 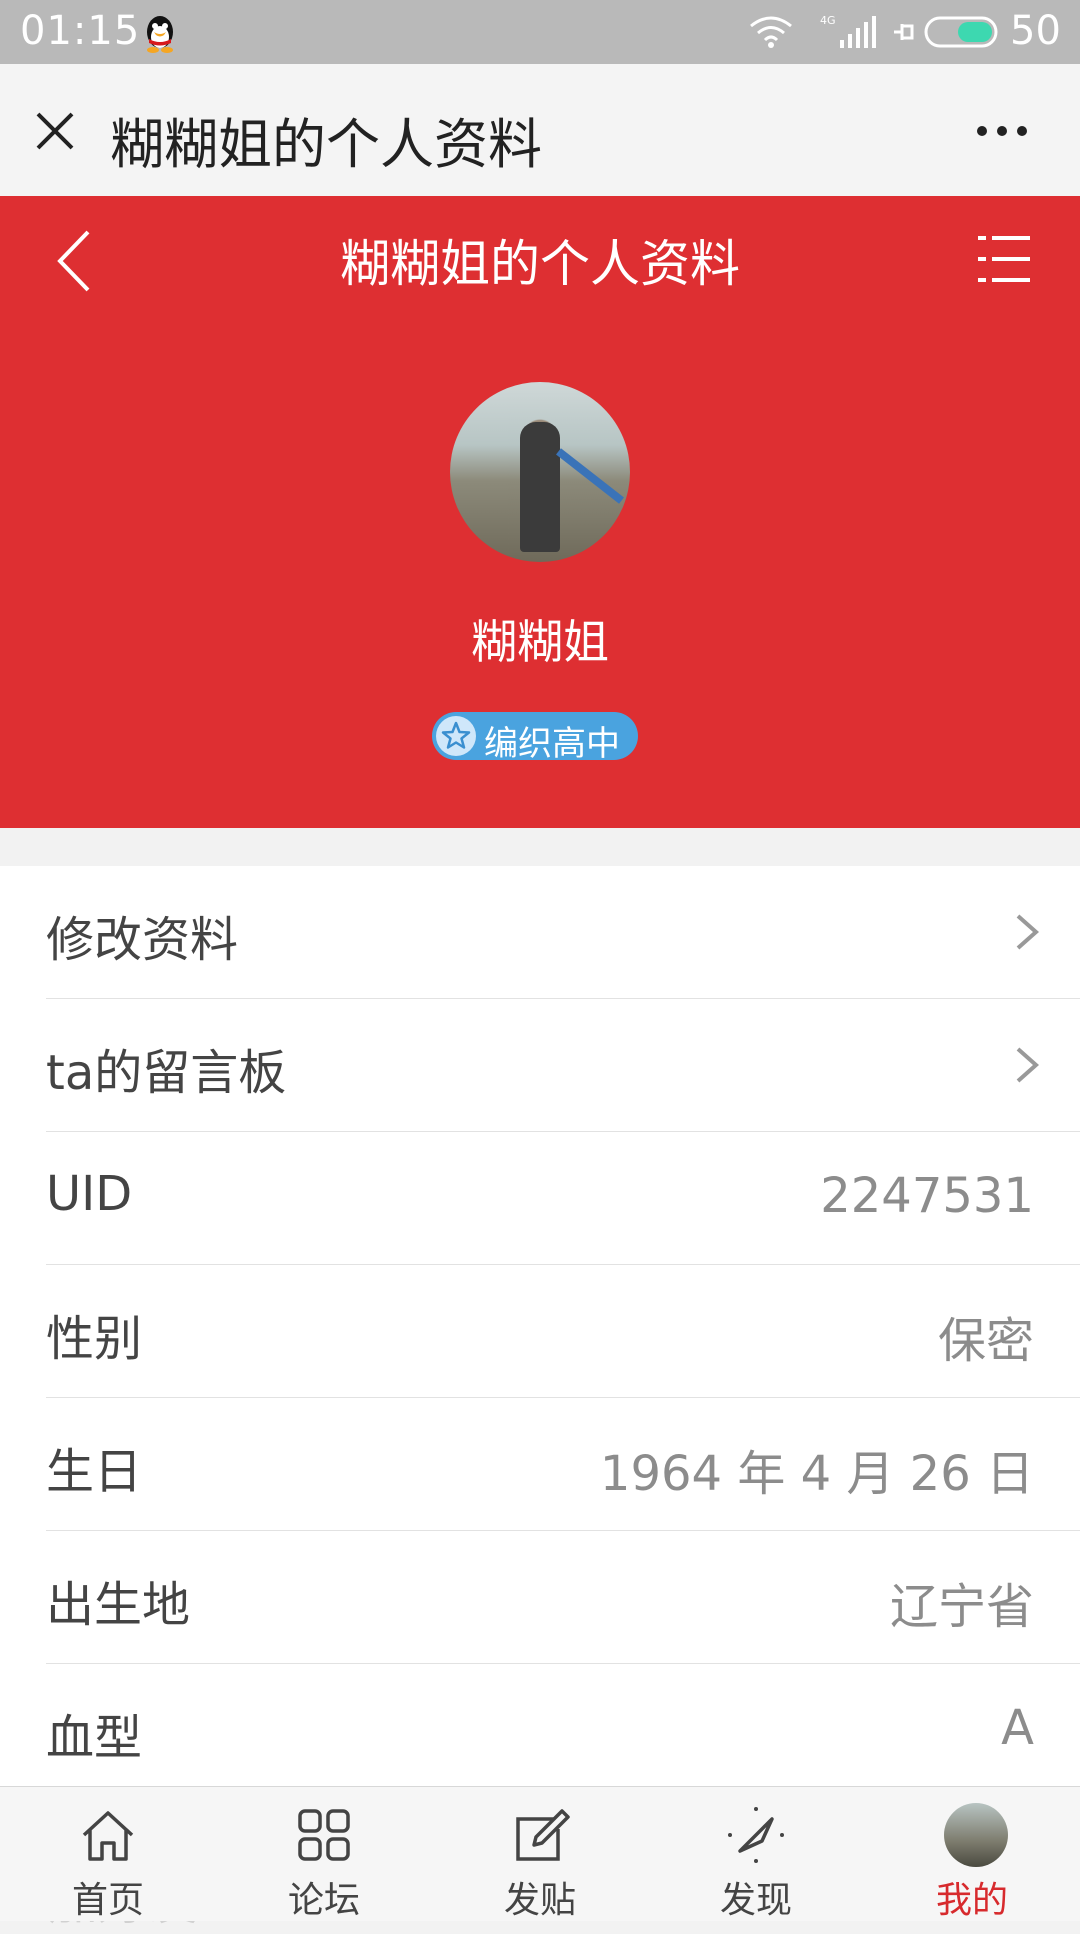 What do you see at coordinates (946, 32) in the screenshot?
I see `battery-charging-icon` at bounding box center [946, 32].